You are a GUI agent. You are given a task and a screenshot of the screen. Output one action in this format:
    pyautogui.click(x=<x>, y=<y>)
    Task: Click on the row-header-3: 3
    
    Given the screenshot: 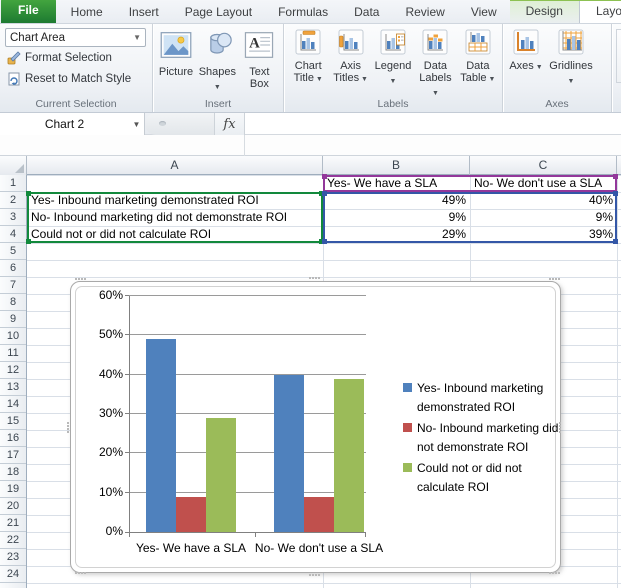 What is the action you would take?
    pyautogui.click(x=13, y=217)
    